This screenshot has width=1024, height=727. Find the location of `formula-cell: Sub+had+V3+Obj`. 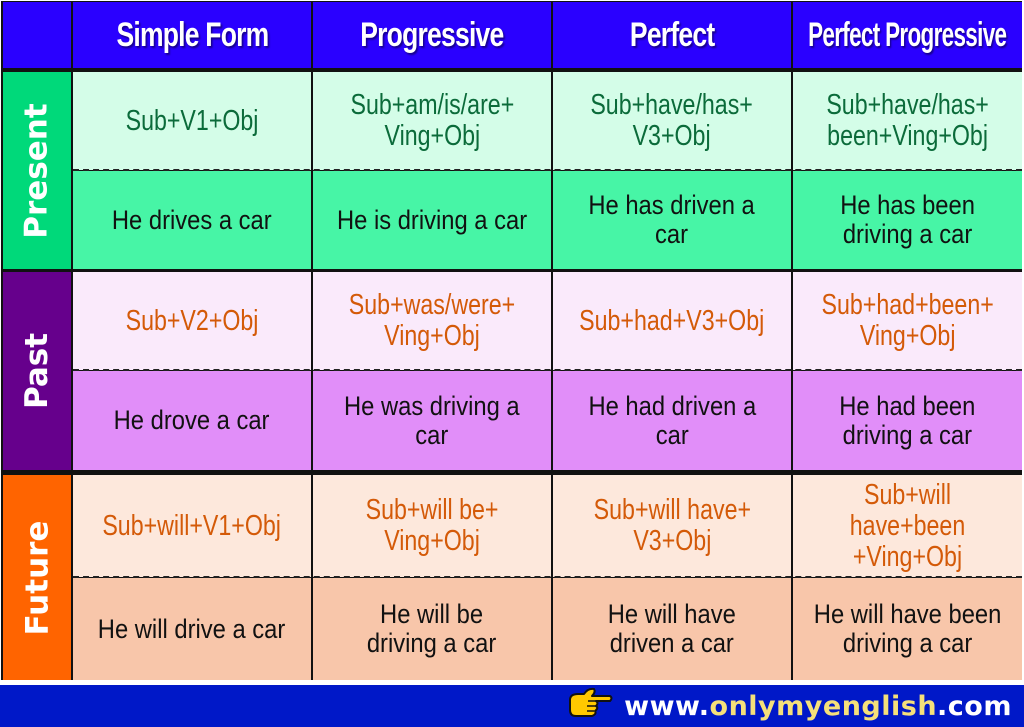

formula-cell: Sub+had+V3+Obj is located at coordinates (672, 321).